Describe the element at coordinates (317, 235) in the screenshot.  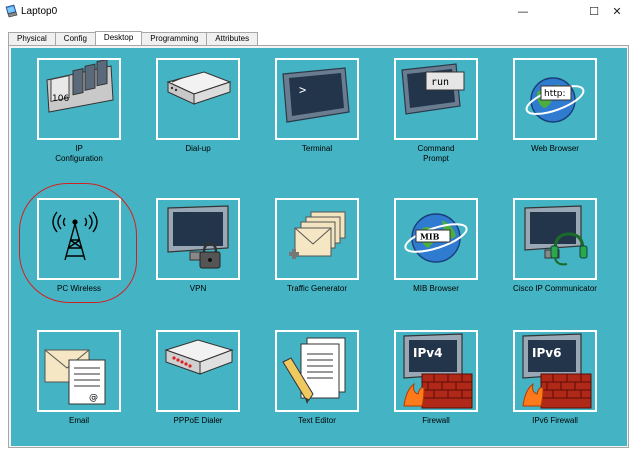
I see `envelopes-icon` at that location.